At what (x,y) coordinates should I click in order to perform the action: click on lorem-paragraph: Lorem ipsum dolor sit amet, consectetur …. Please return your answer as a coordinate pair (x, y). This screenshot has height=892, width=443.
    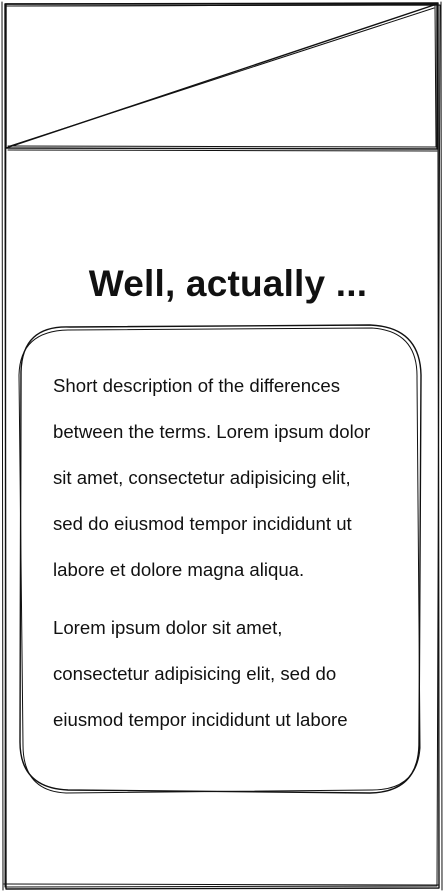
    Looking at the image, I should click on (228, 674).